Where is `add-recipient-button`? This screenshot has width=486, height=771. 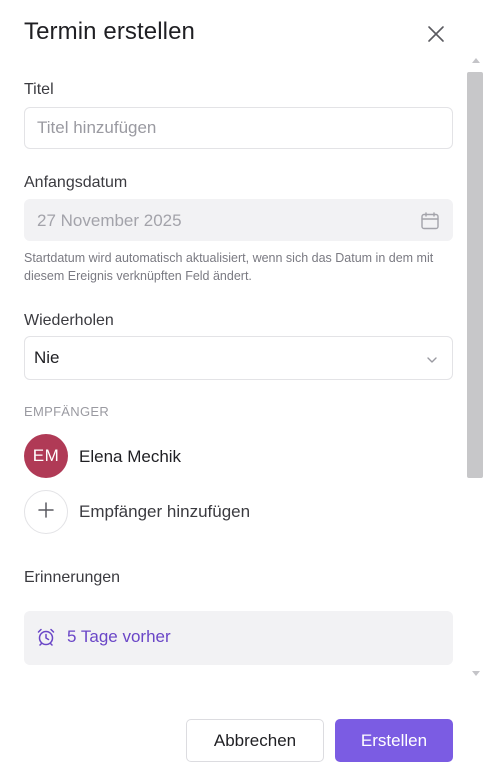 add-recipient-button is located at coordinates (46, 512).